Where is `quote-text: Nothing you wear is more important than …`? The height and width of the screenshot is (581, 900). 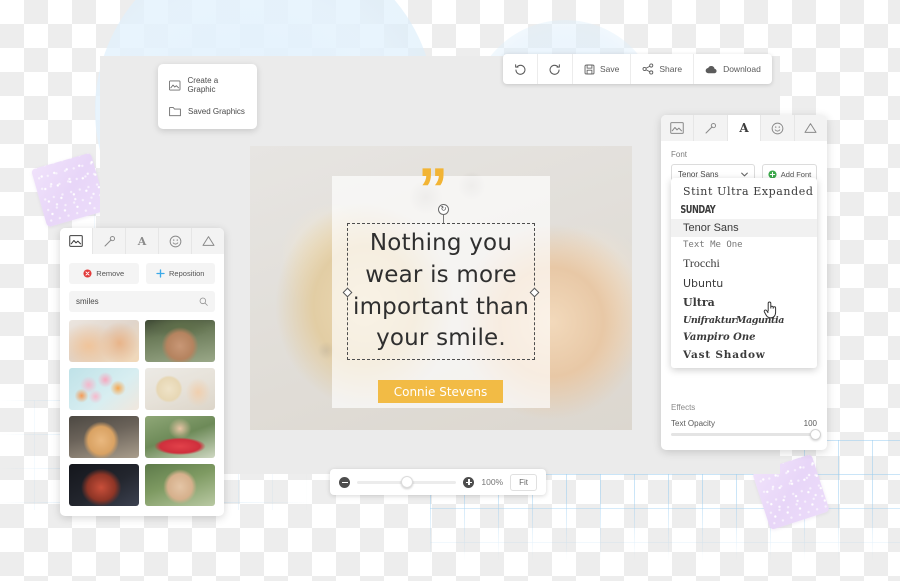 quote-text: Nothing you wear is more important than … is located at coordinates (440, 291).